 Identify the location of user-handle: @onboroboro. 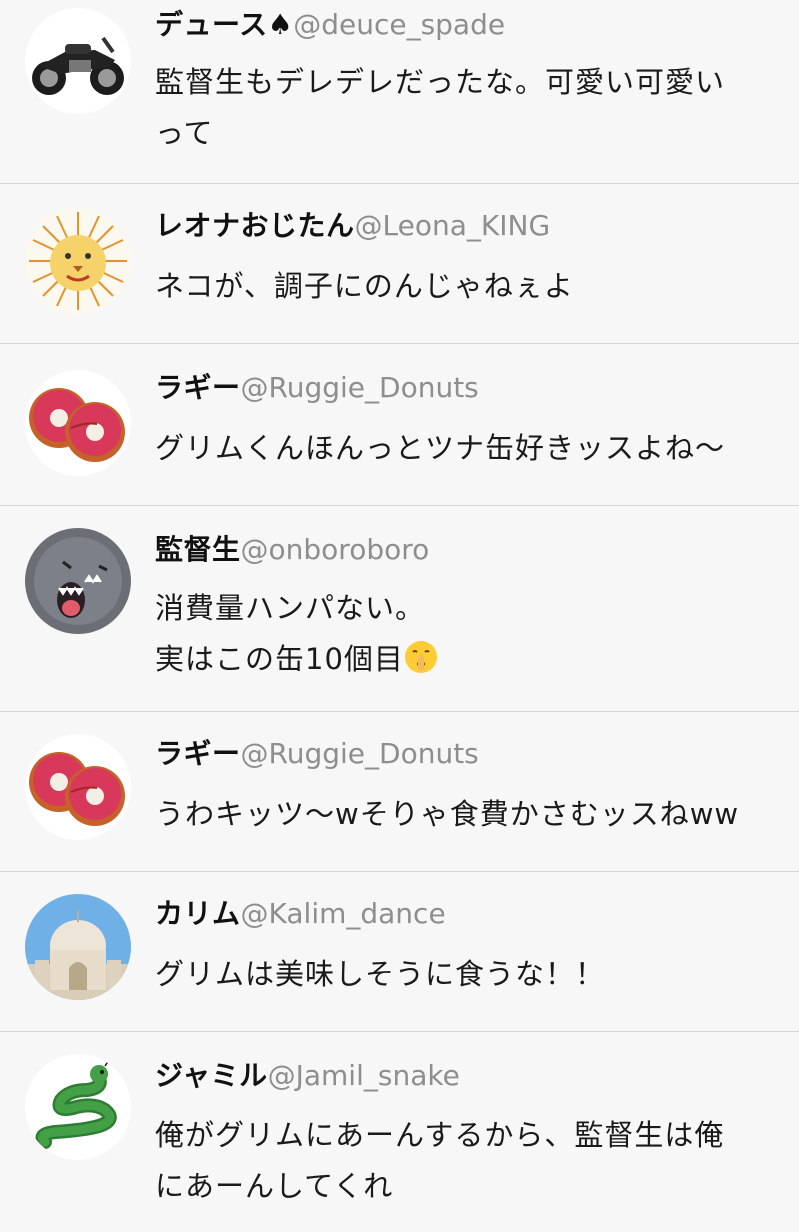
(335, 549).